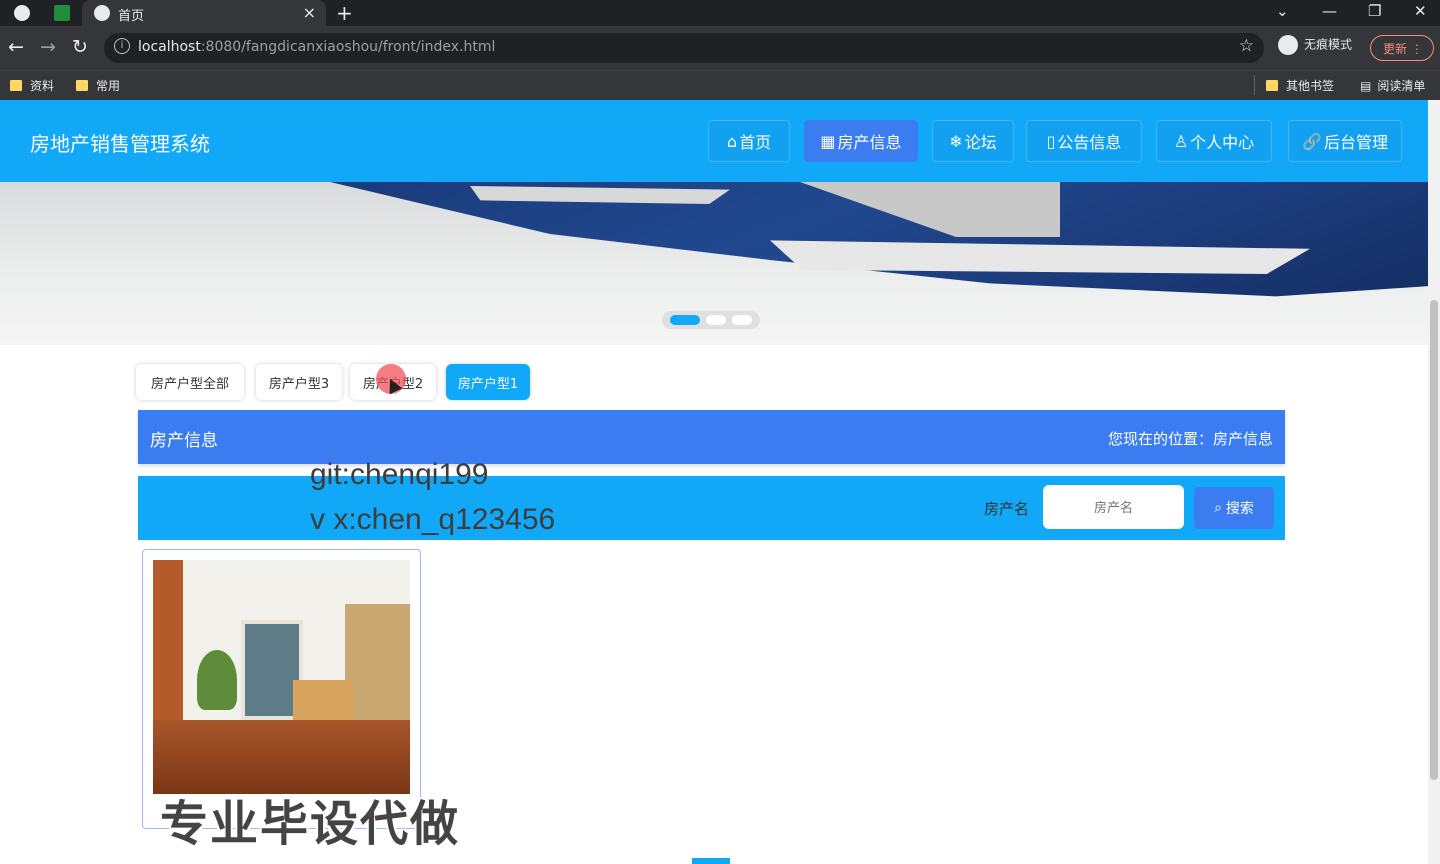 The height and width of the screenshot is (864, 1440). I want to click on nav-admin: 🔗 后台管理, so click(1345, 141).